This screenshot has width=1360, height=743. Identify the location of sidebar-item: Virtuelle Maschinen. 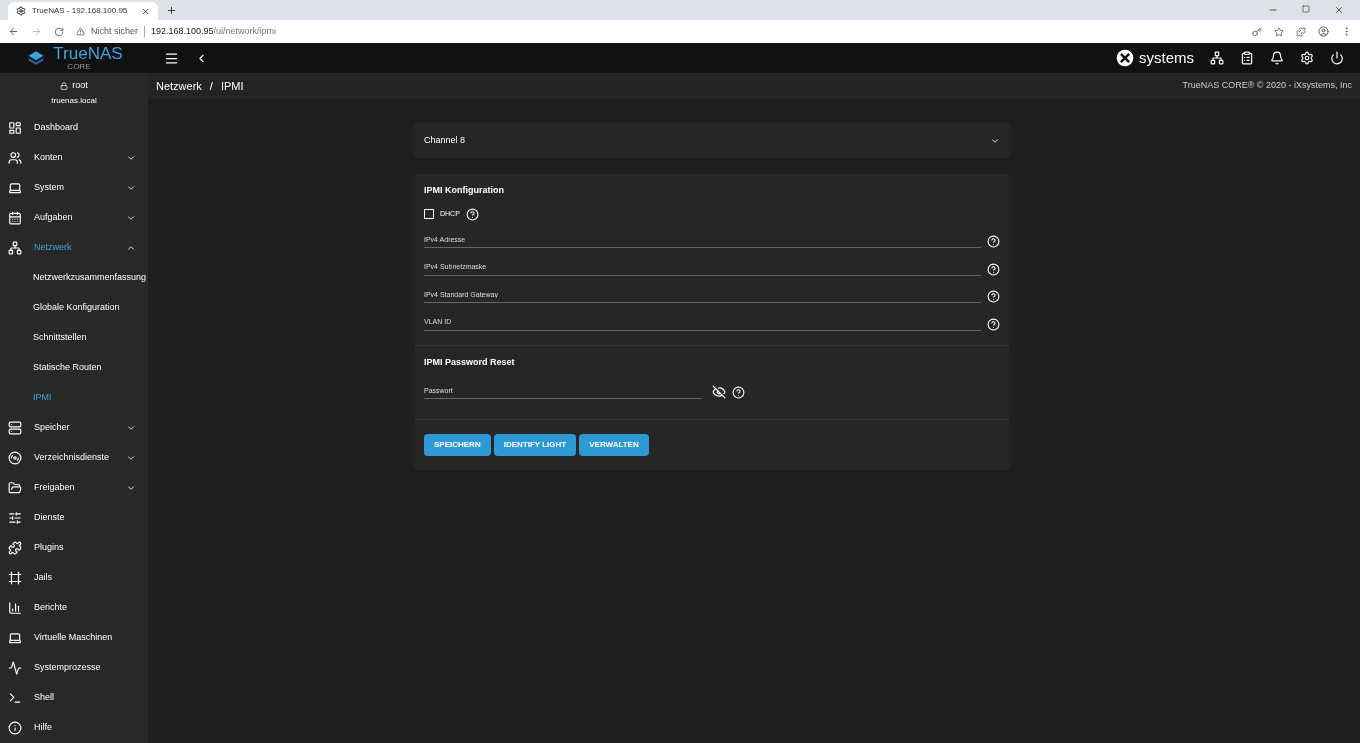
(74, 638).